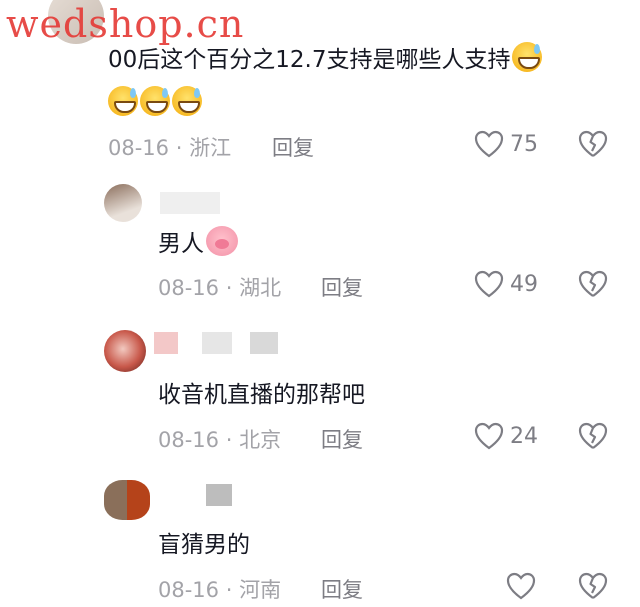 The height and width of the screenshot is (607, 640). I want to click on comment-text: 00后这个百分之12.7支持是哪些人支持, so click(325, 59).